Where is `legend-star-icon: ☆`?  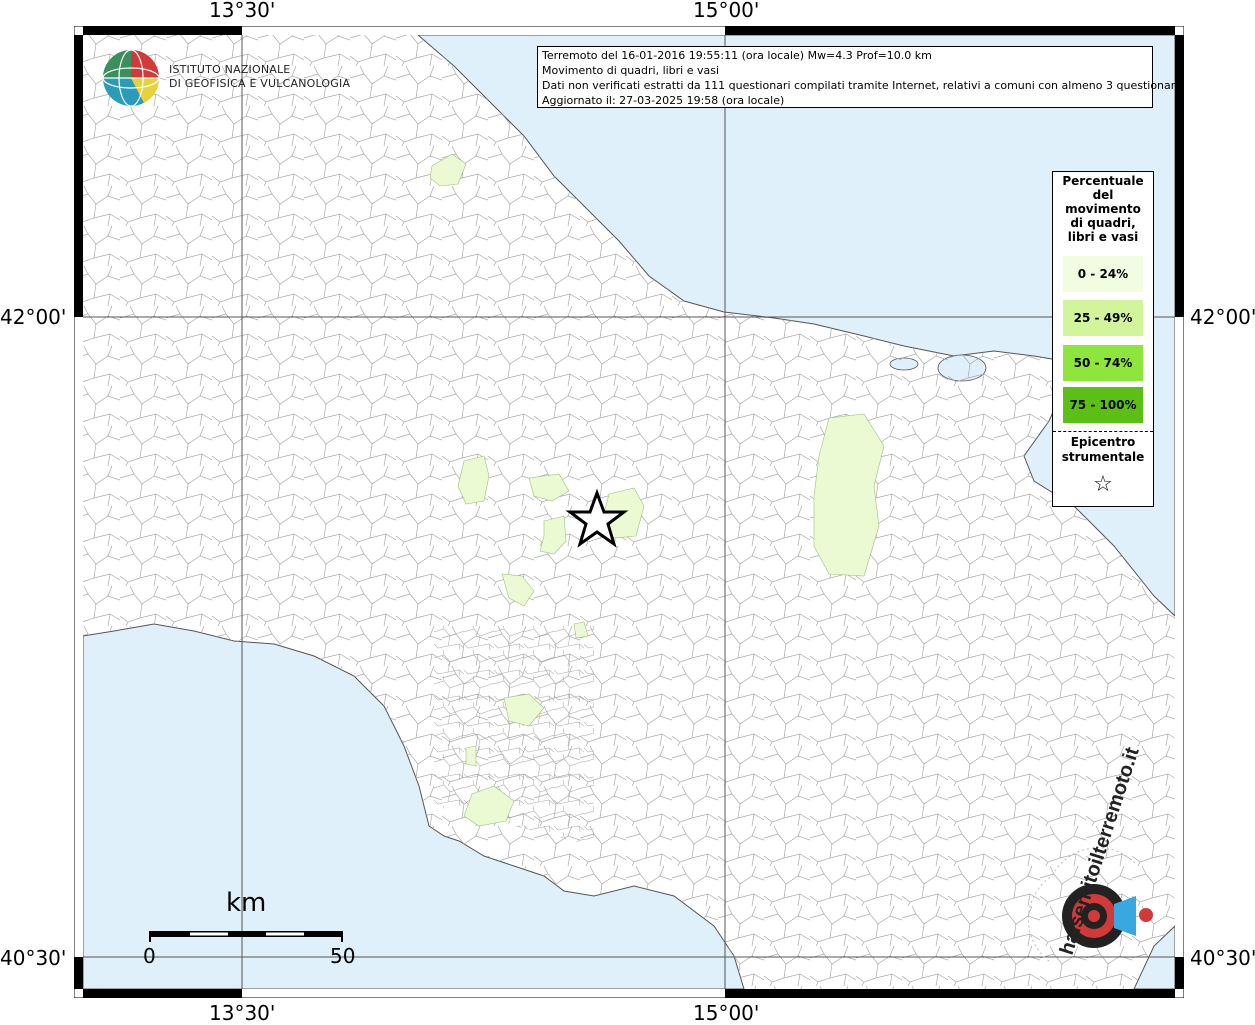 legend-star-icon: ☆ is located at coordinates (1103, 484).